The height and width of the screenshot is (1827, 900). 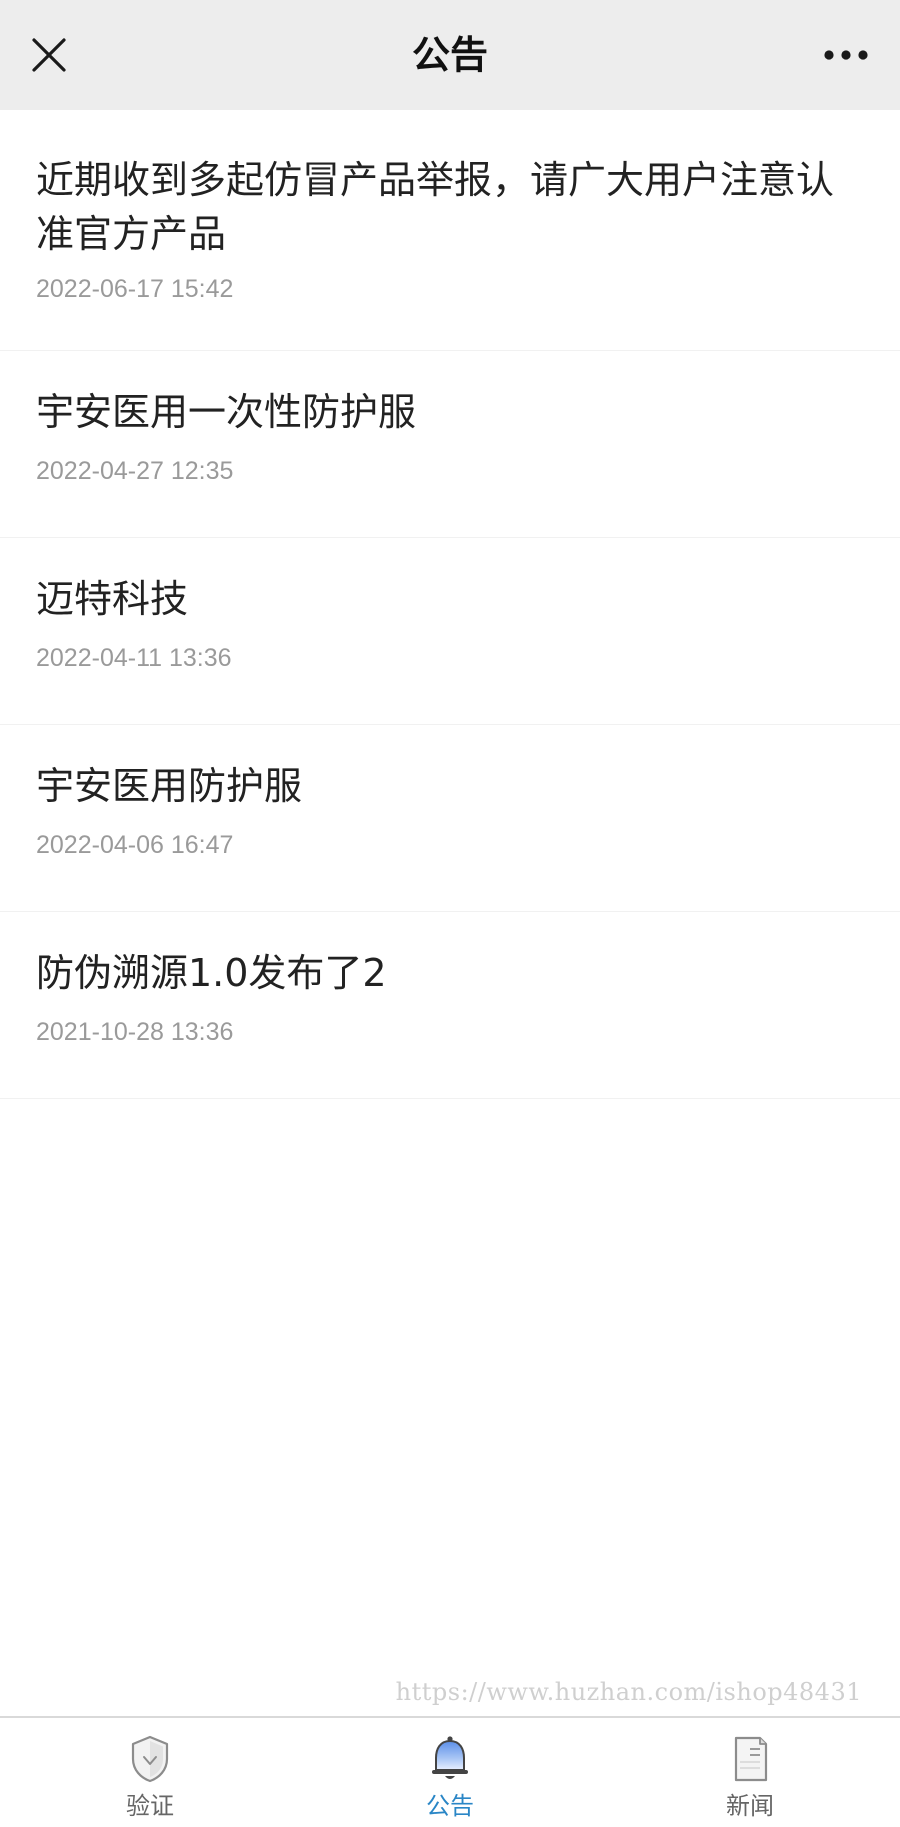 What do you see at coordinates (169, 786) in the screenshot?
I see `announcement-title: 宇安医用防护服` at bounding box center [169, 786].